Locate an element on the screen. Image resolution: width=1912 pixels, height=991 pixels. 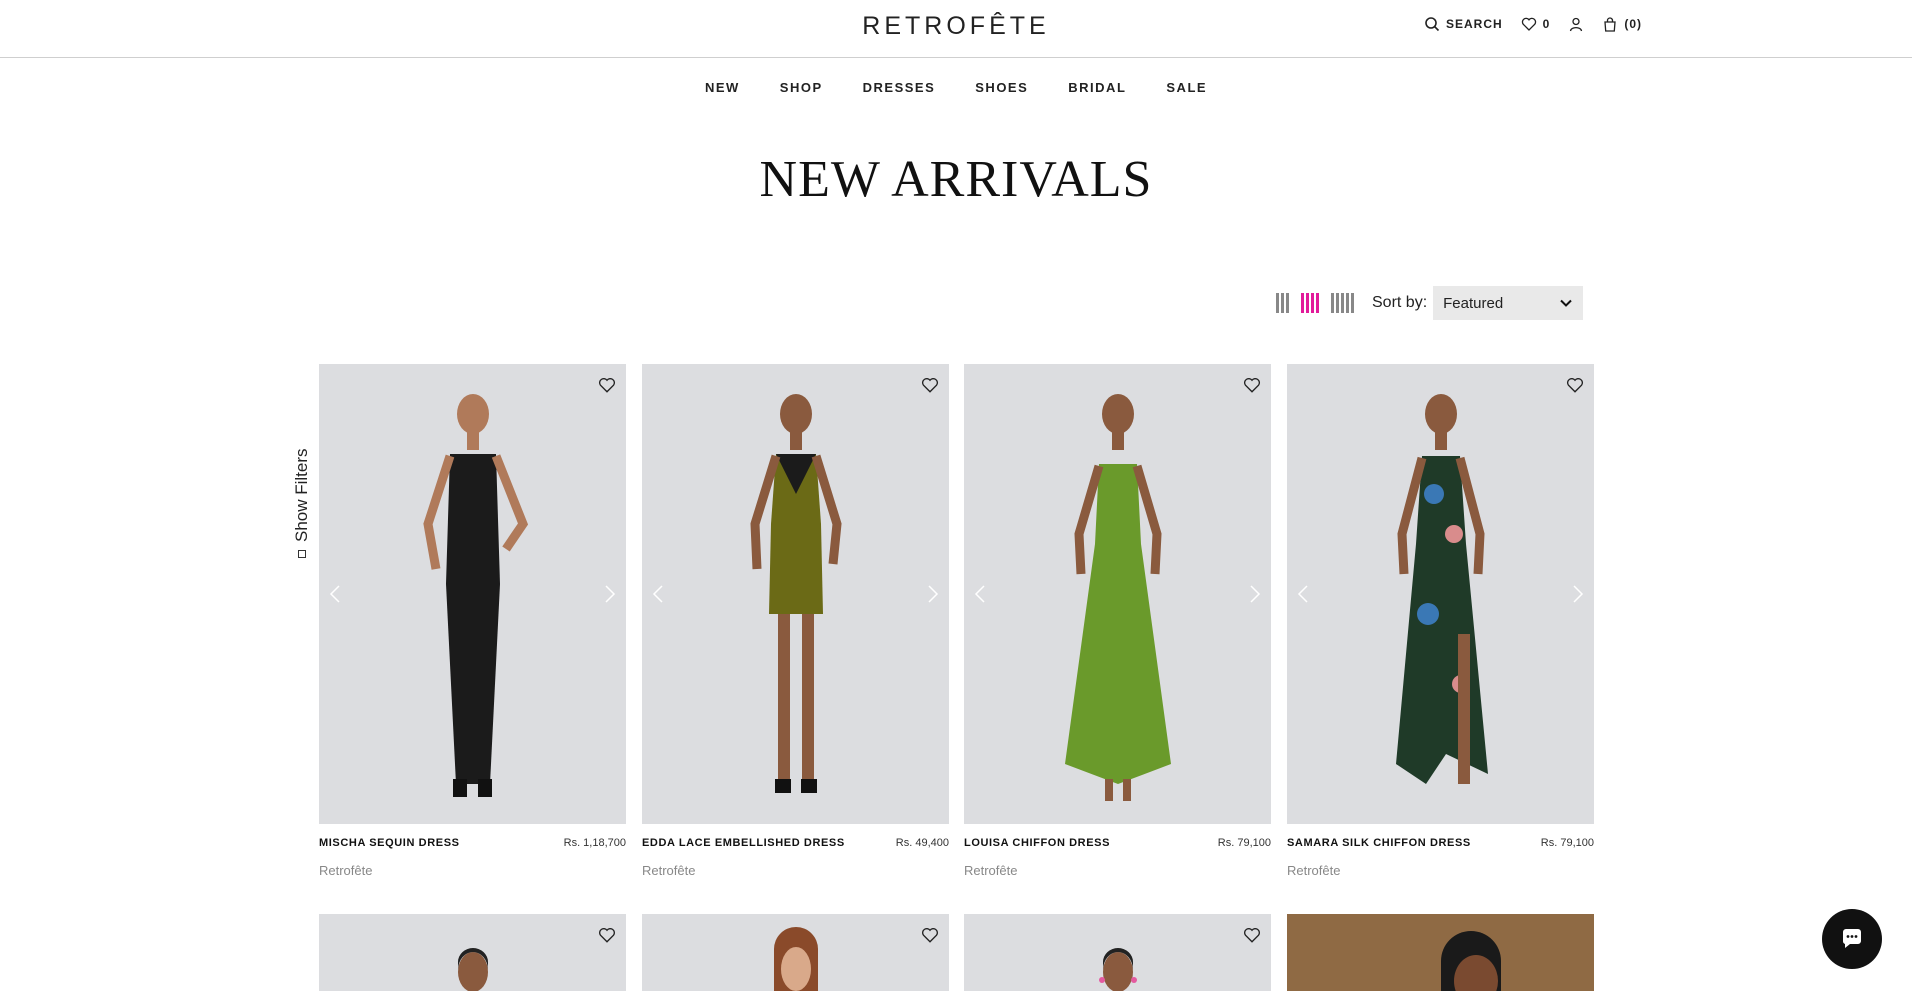
search-button: SEARCH is located at coordinates (1463, 24).